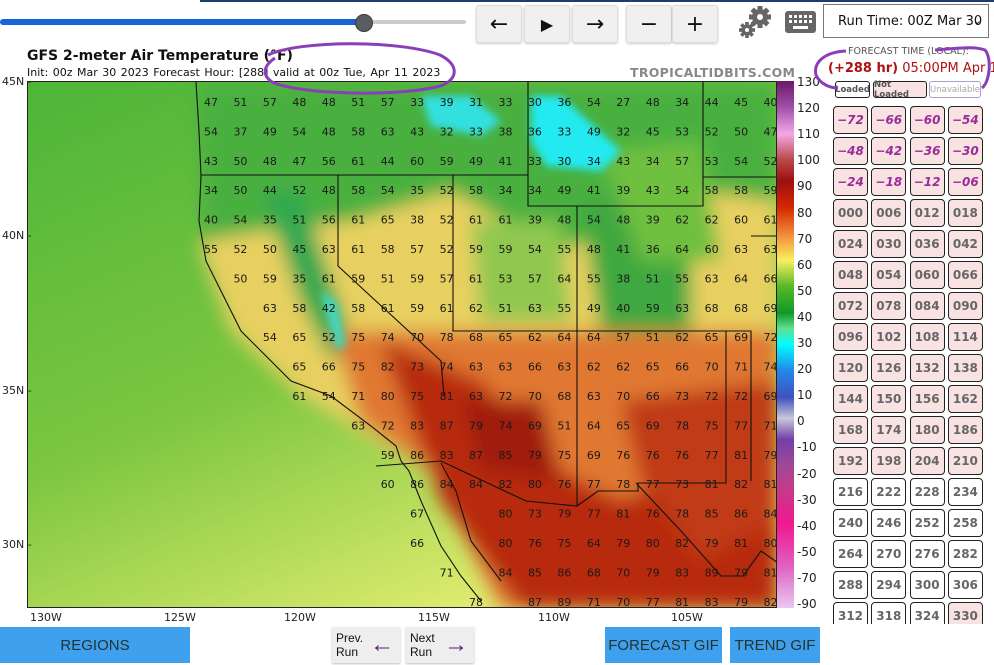 The height and width of the screenshot is (665, 994). What do you see at coordinates (965, 151) in the screenshot?
I see `forecast-hour-button: −30` at bounding box center [965, 151].